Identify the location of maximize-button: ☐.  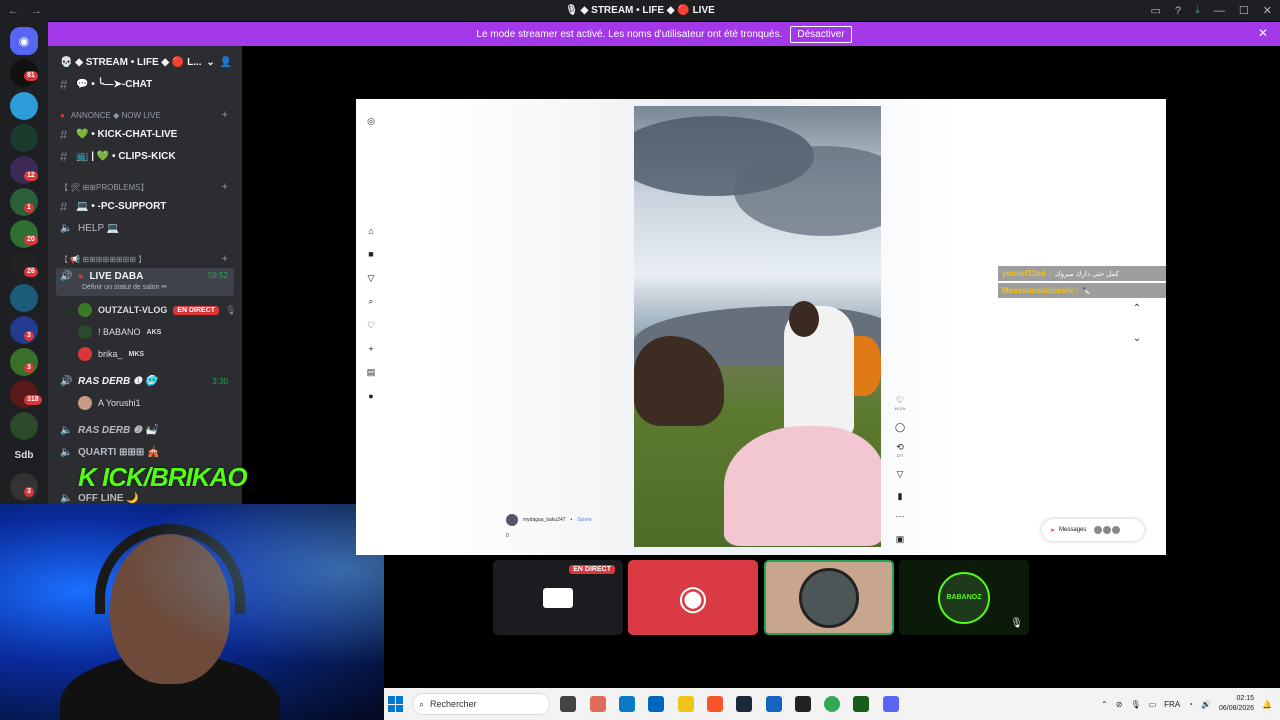
(1244, 10).